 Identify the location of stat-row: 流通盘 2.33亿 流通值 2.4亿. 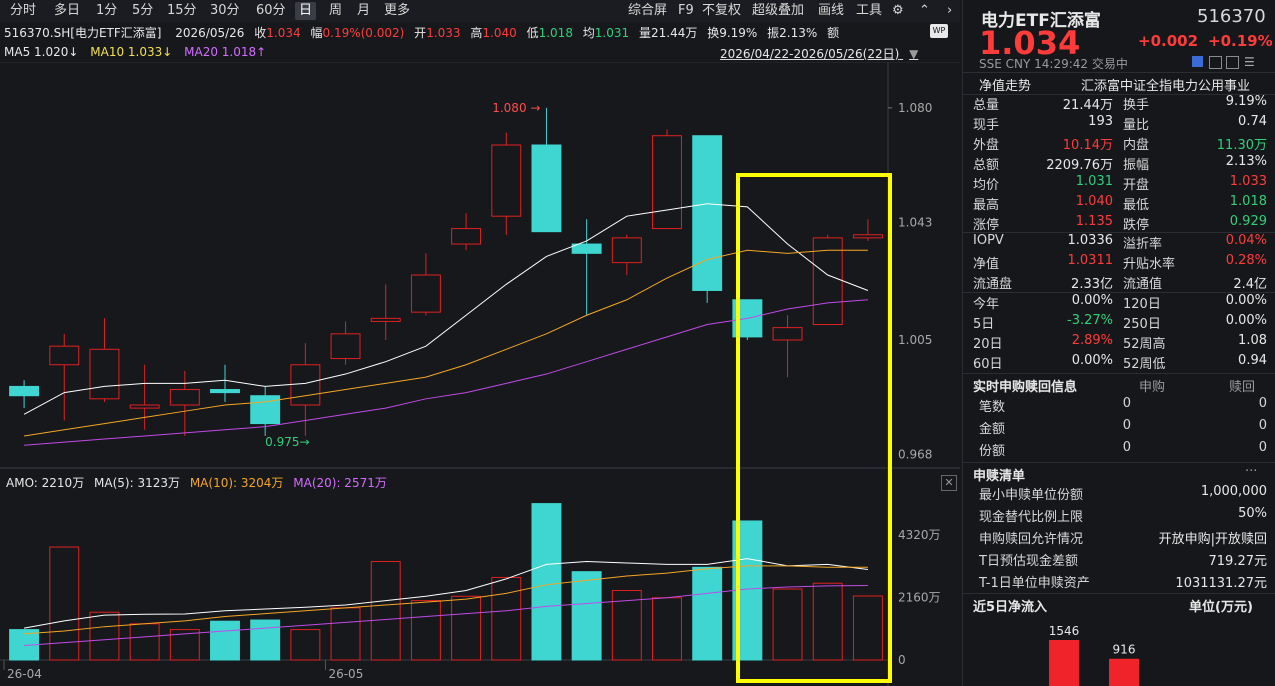
(1120, 283).